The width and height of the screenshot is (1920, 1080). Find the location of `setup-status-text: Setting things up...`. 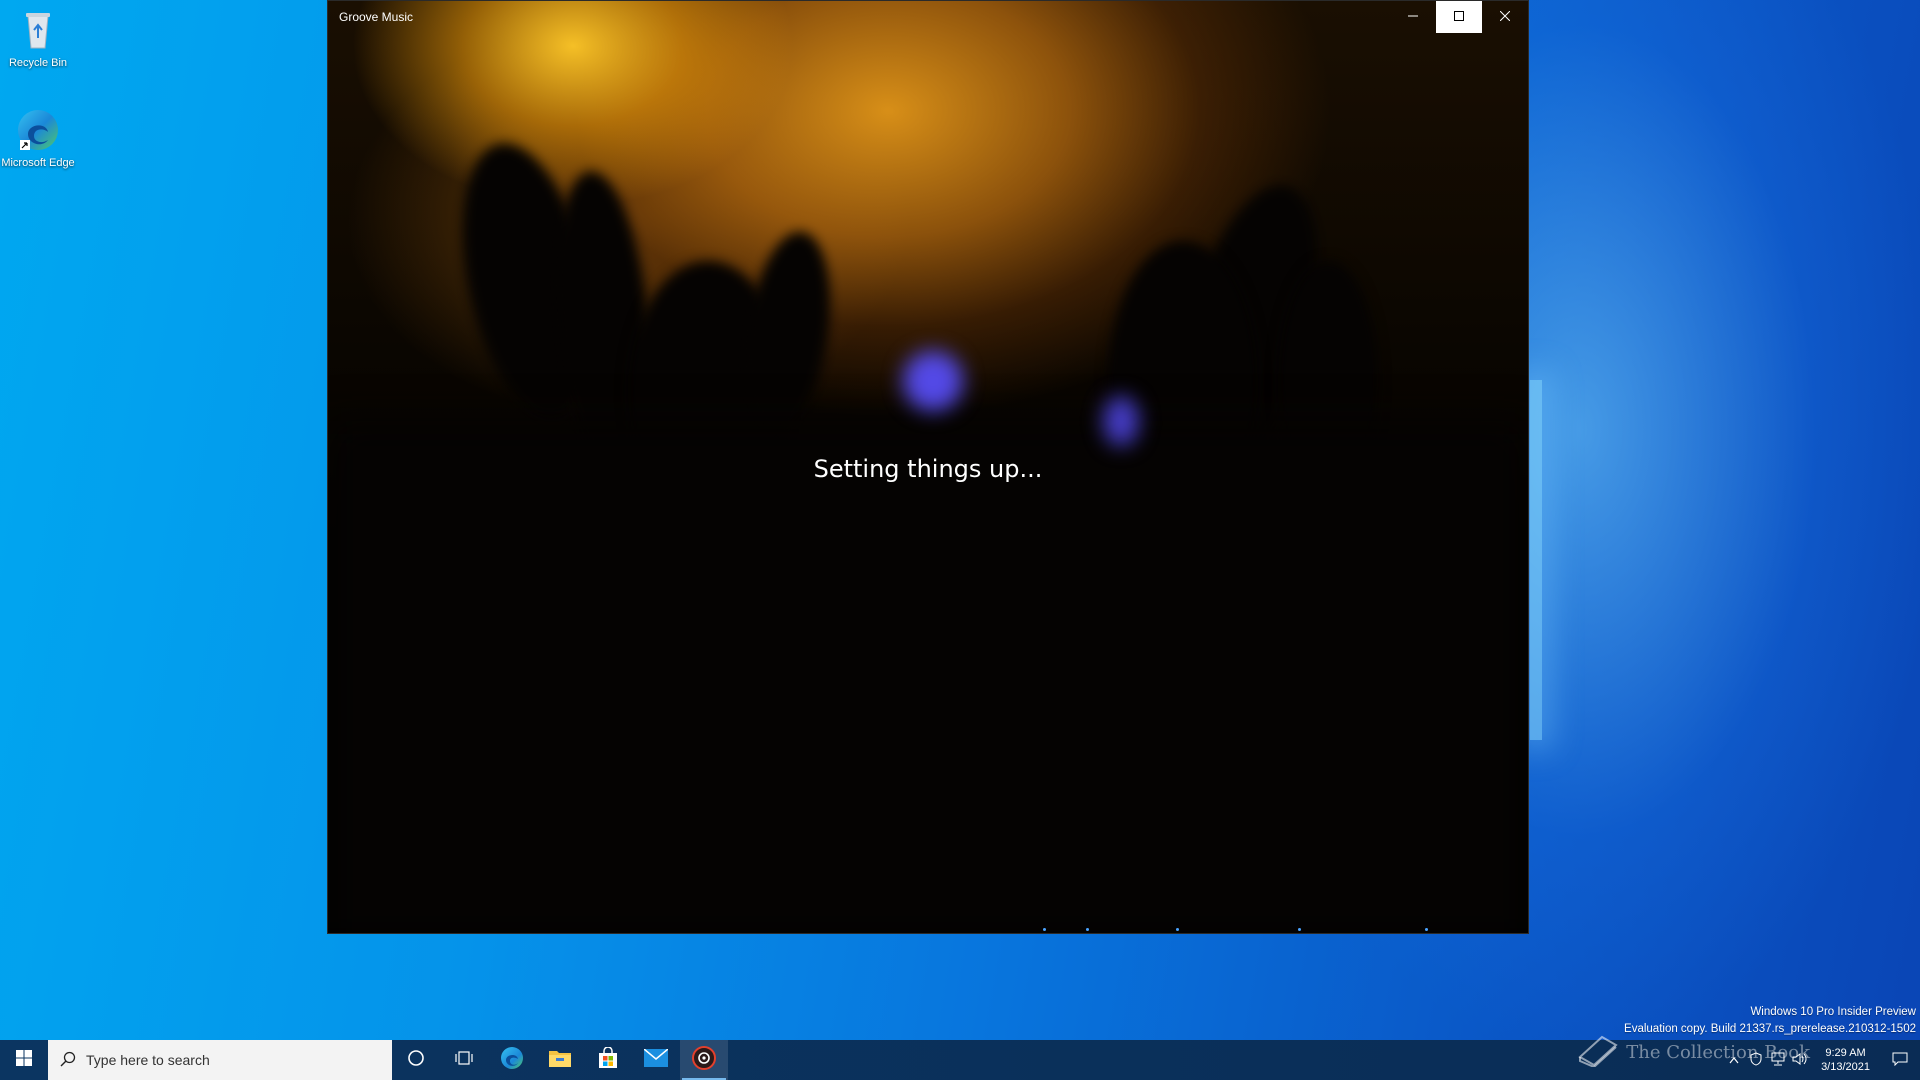

setup-status-text: Setting things up... is located at coordinates (928, 469).